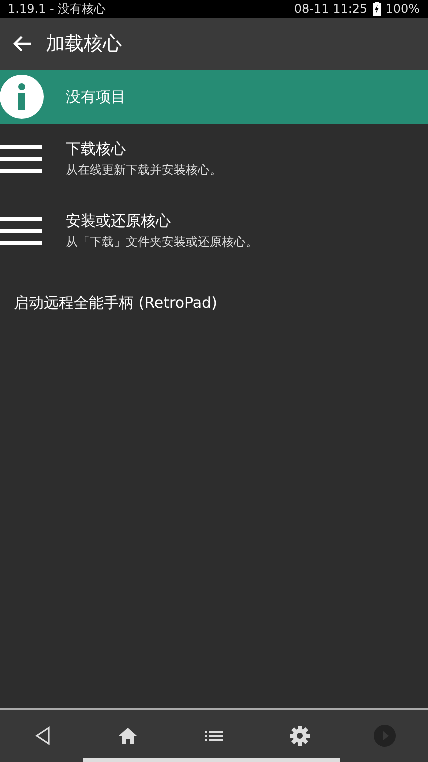 This screenshot has height=762, width=428. I want to click on item-title: 下载核心, so click(96, 149).